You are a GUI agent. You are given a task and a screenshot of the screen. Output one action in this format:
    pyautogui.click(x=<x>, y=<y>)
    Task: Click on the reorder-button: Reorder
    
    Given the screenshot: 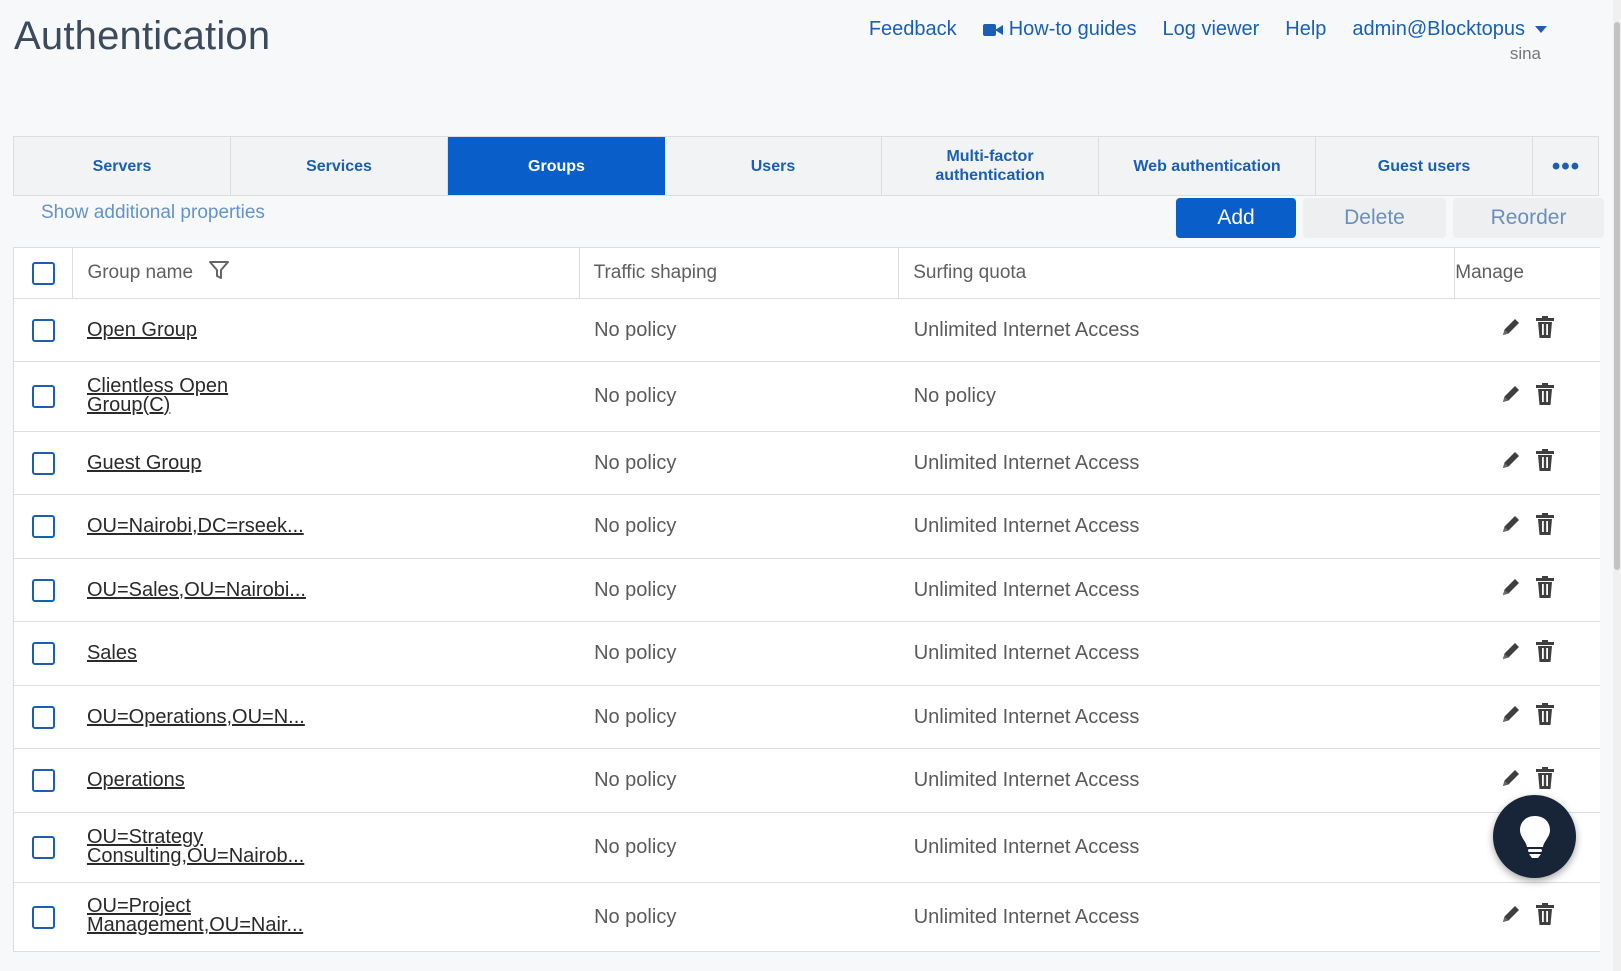 What is the action you would take?
    pyautogui.click(x=1528, y=218)
    